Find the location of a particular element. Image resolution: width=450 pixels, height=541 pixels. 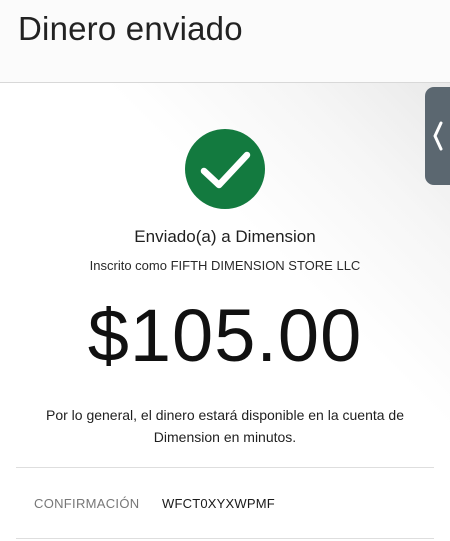

confirmation-number: WFCT0XYXWPMF is located at coordinates (218, 503).